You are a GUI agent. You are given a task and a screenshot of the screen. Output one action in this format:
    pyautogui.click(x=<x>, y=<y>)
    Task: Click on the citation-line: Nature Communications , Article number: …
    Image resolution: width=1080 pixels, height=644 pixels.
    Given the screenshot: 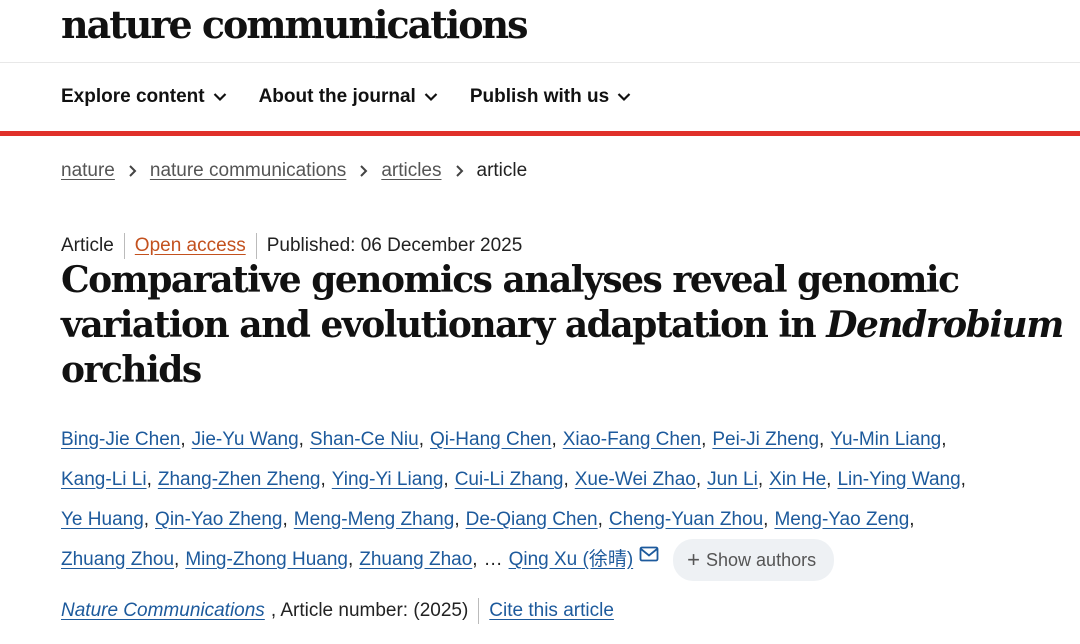 What is the action you would take?
    pyautogui.click(x=337, y=611)
    